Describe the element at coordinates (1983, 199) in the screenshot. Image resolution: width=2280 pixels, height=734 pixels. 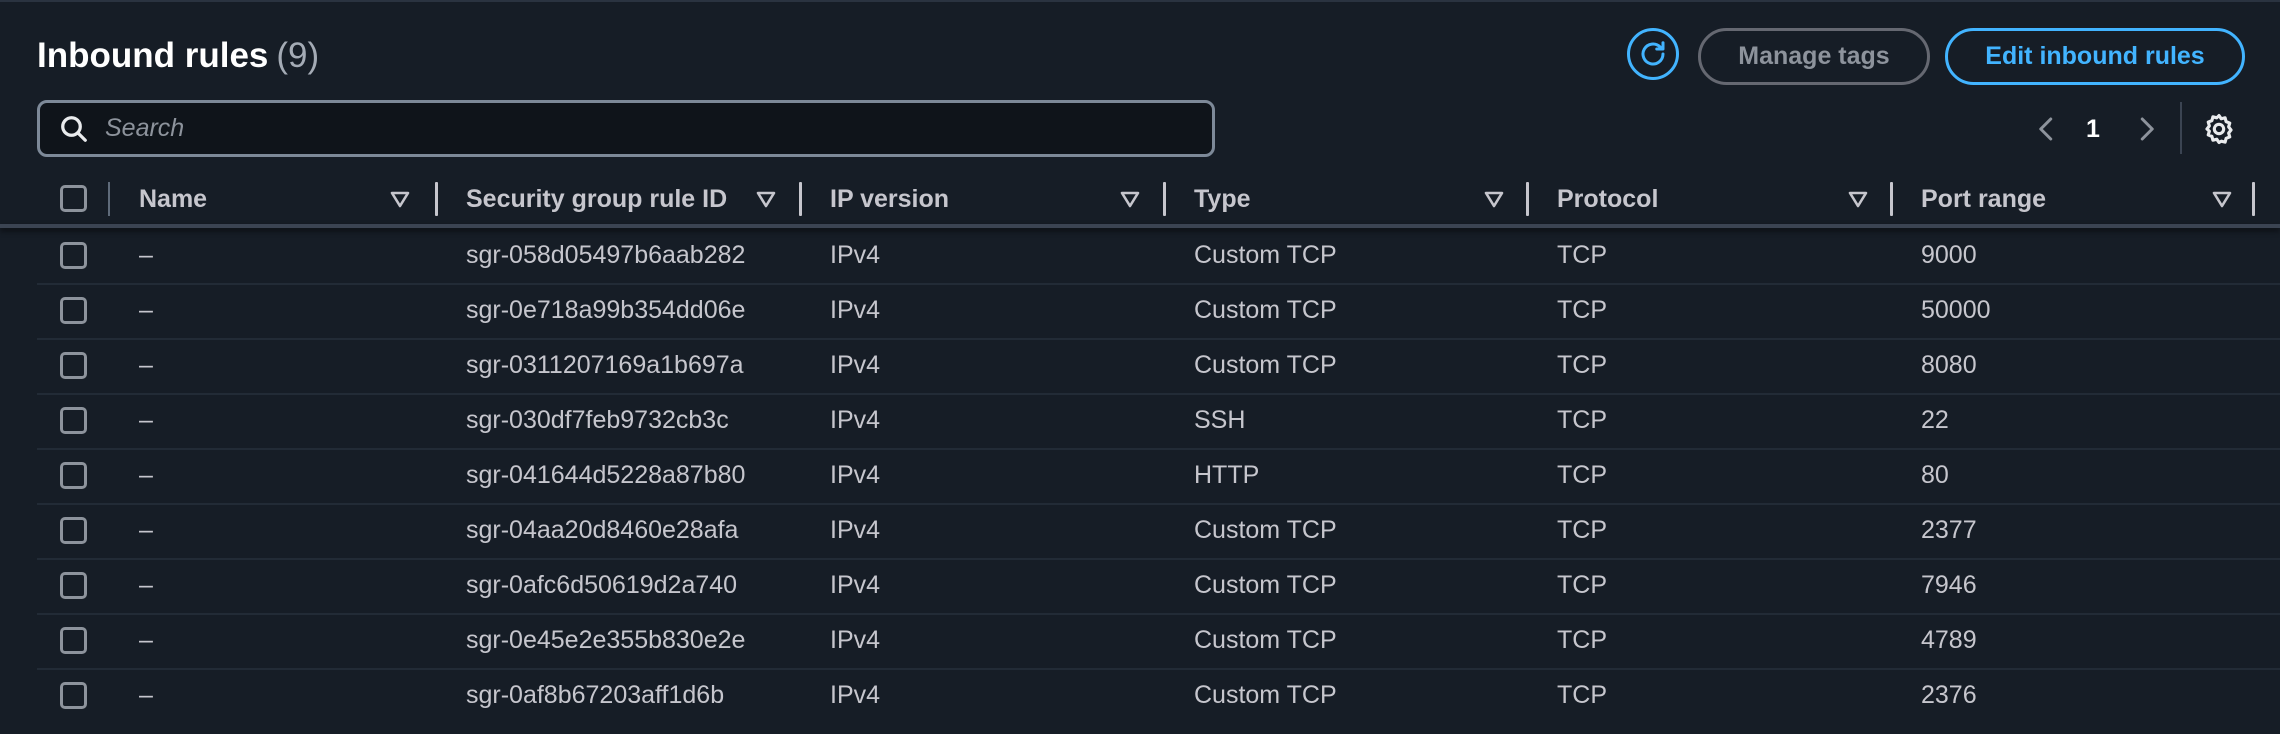
I see `column-header-port-range: Port range` at that location.